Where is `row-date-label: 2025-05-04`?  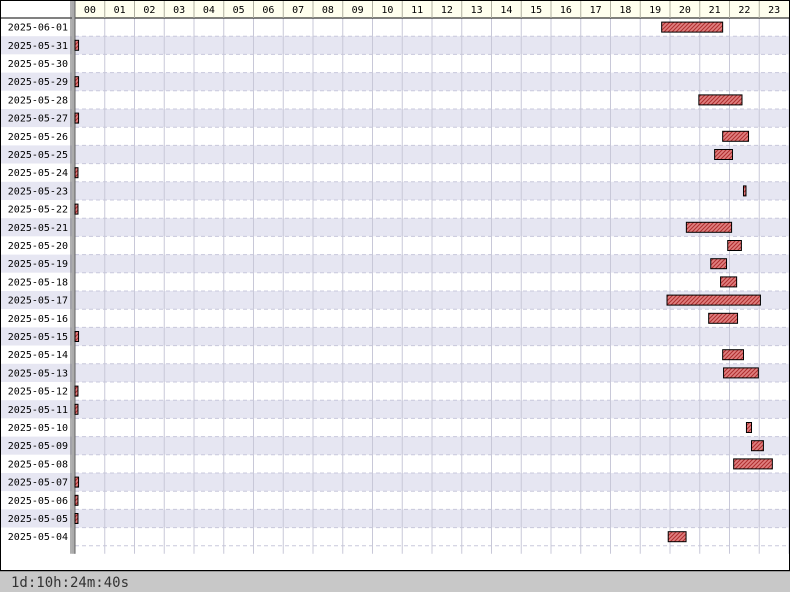 row-date-label: 2025-05-04 is located at coordinates (38, 537).